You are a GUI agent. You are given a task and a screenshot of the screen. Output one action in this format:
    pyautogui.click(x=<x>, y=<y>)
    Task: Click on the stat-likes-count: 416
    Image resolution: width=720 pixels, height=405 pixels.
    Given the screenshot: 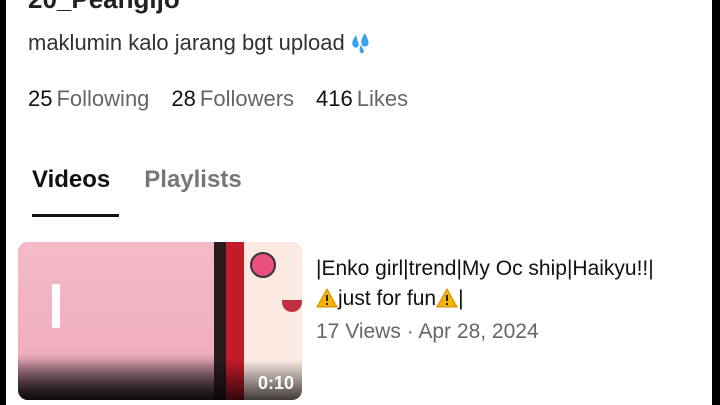 What is the action you would take?
    pyautogui.click(x=334, y=98)
    